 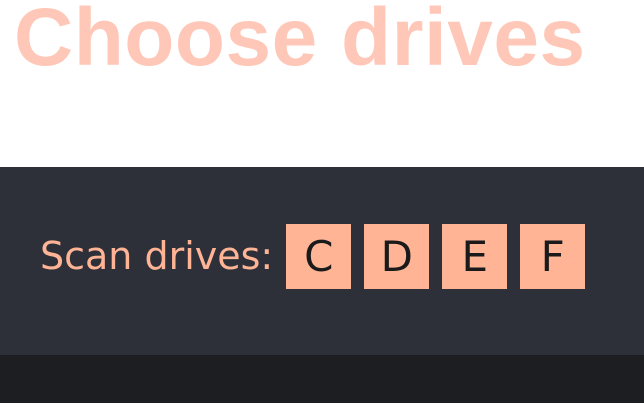 What do you see at coordinates (553, 256) in the screenshot?
I see `drive-f-button: F` at bounding box center [553, 256].